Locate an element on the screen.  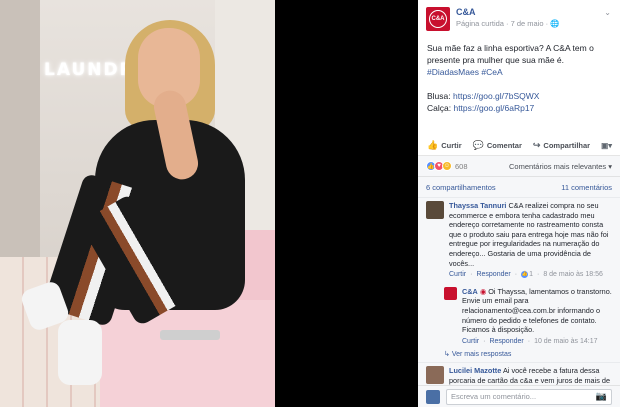
share-icon: ↪ is located at coordinates (536, 145).